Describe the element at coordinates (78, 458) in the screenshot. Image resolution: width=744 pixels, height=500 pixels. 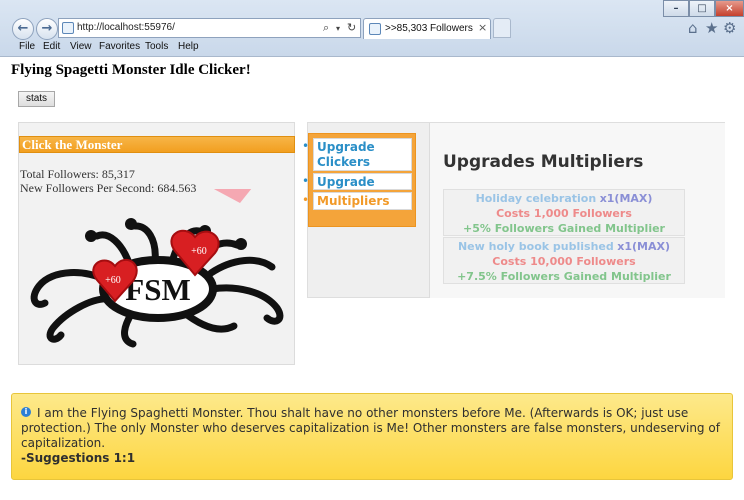
I see `suggestion-text: -Suggestions 1:1` at that location.